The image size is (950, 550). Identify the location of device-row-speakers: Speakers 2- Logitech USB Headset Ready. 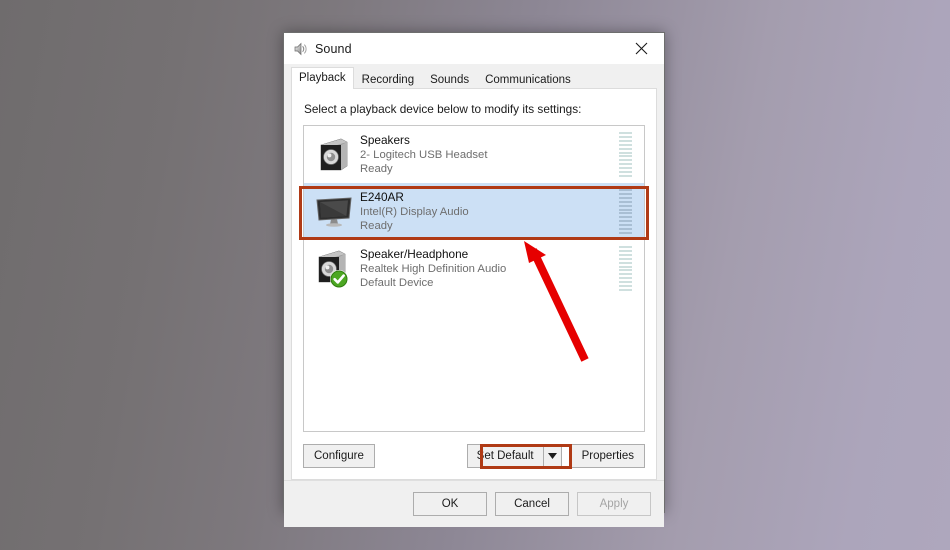
(474, 154).